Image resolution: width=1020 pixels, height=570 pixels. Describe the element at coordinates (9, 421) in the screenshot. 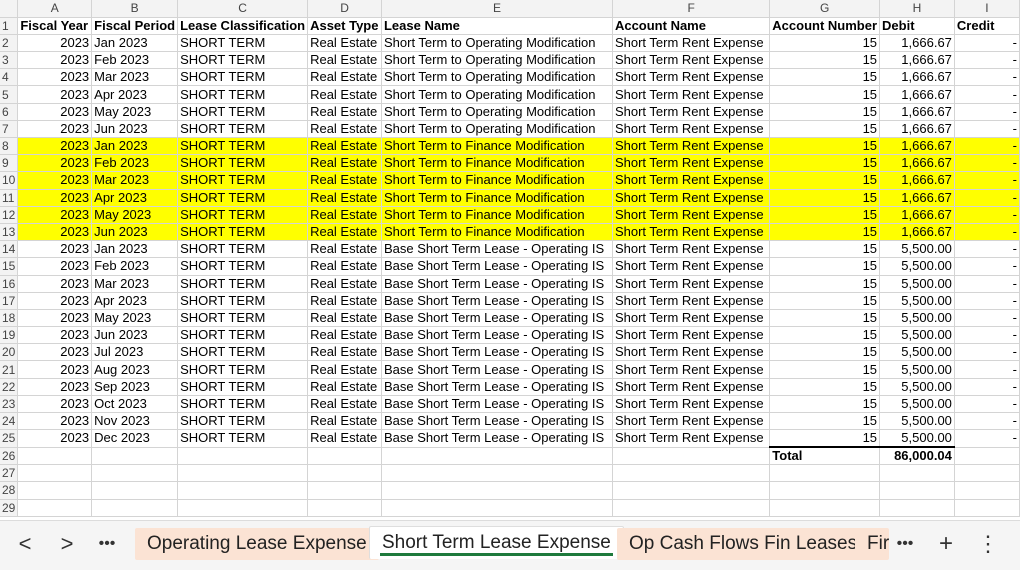

I see `row-number: 24` at that location.